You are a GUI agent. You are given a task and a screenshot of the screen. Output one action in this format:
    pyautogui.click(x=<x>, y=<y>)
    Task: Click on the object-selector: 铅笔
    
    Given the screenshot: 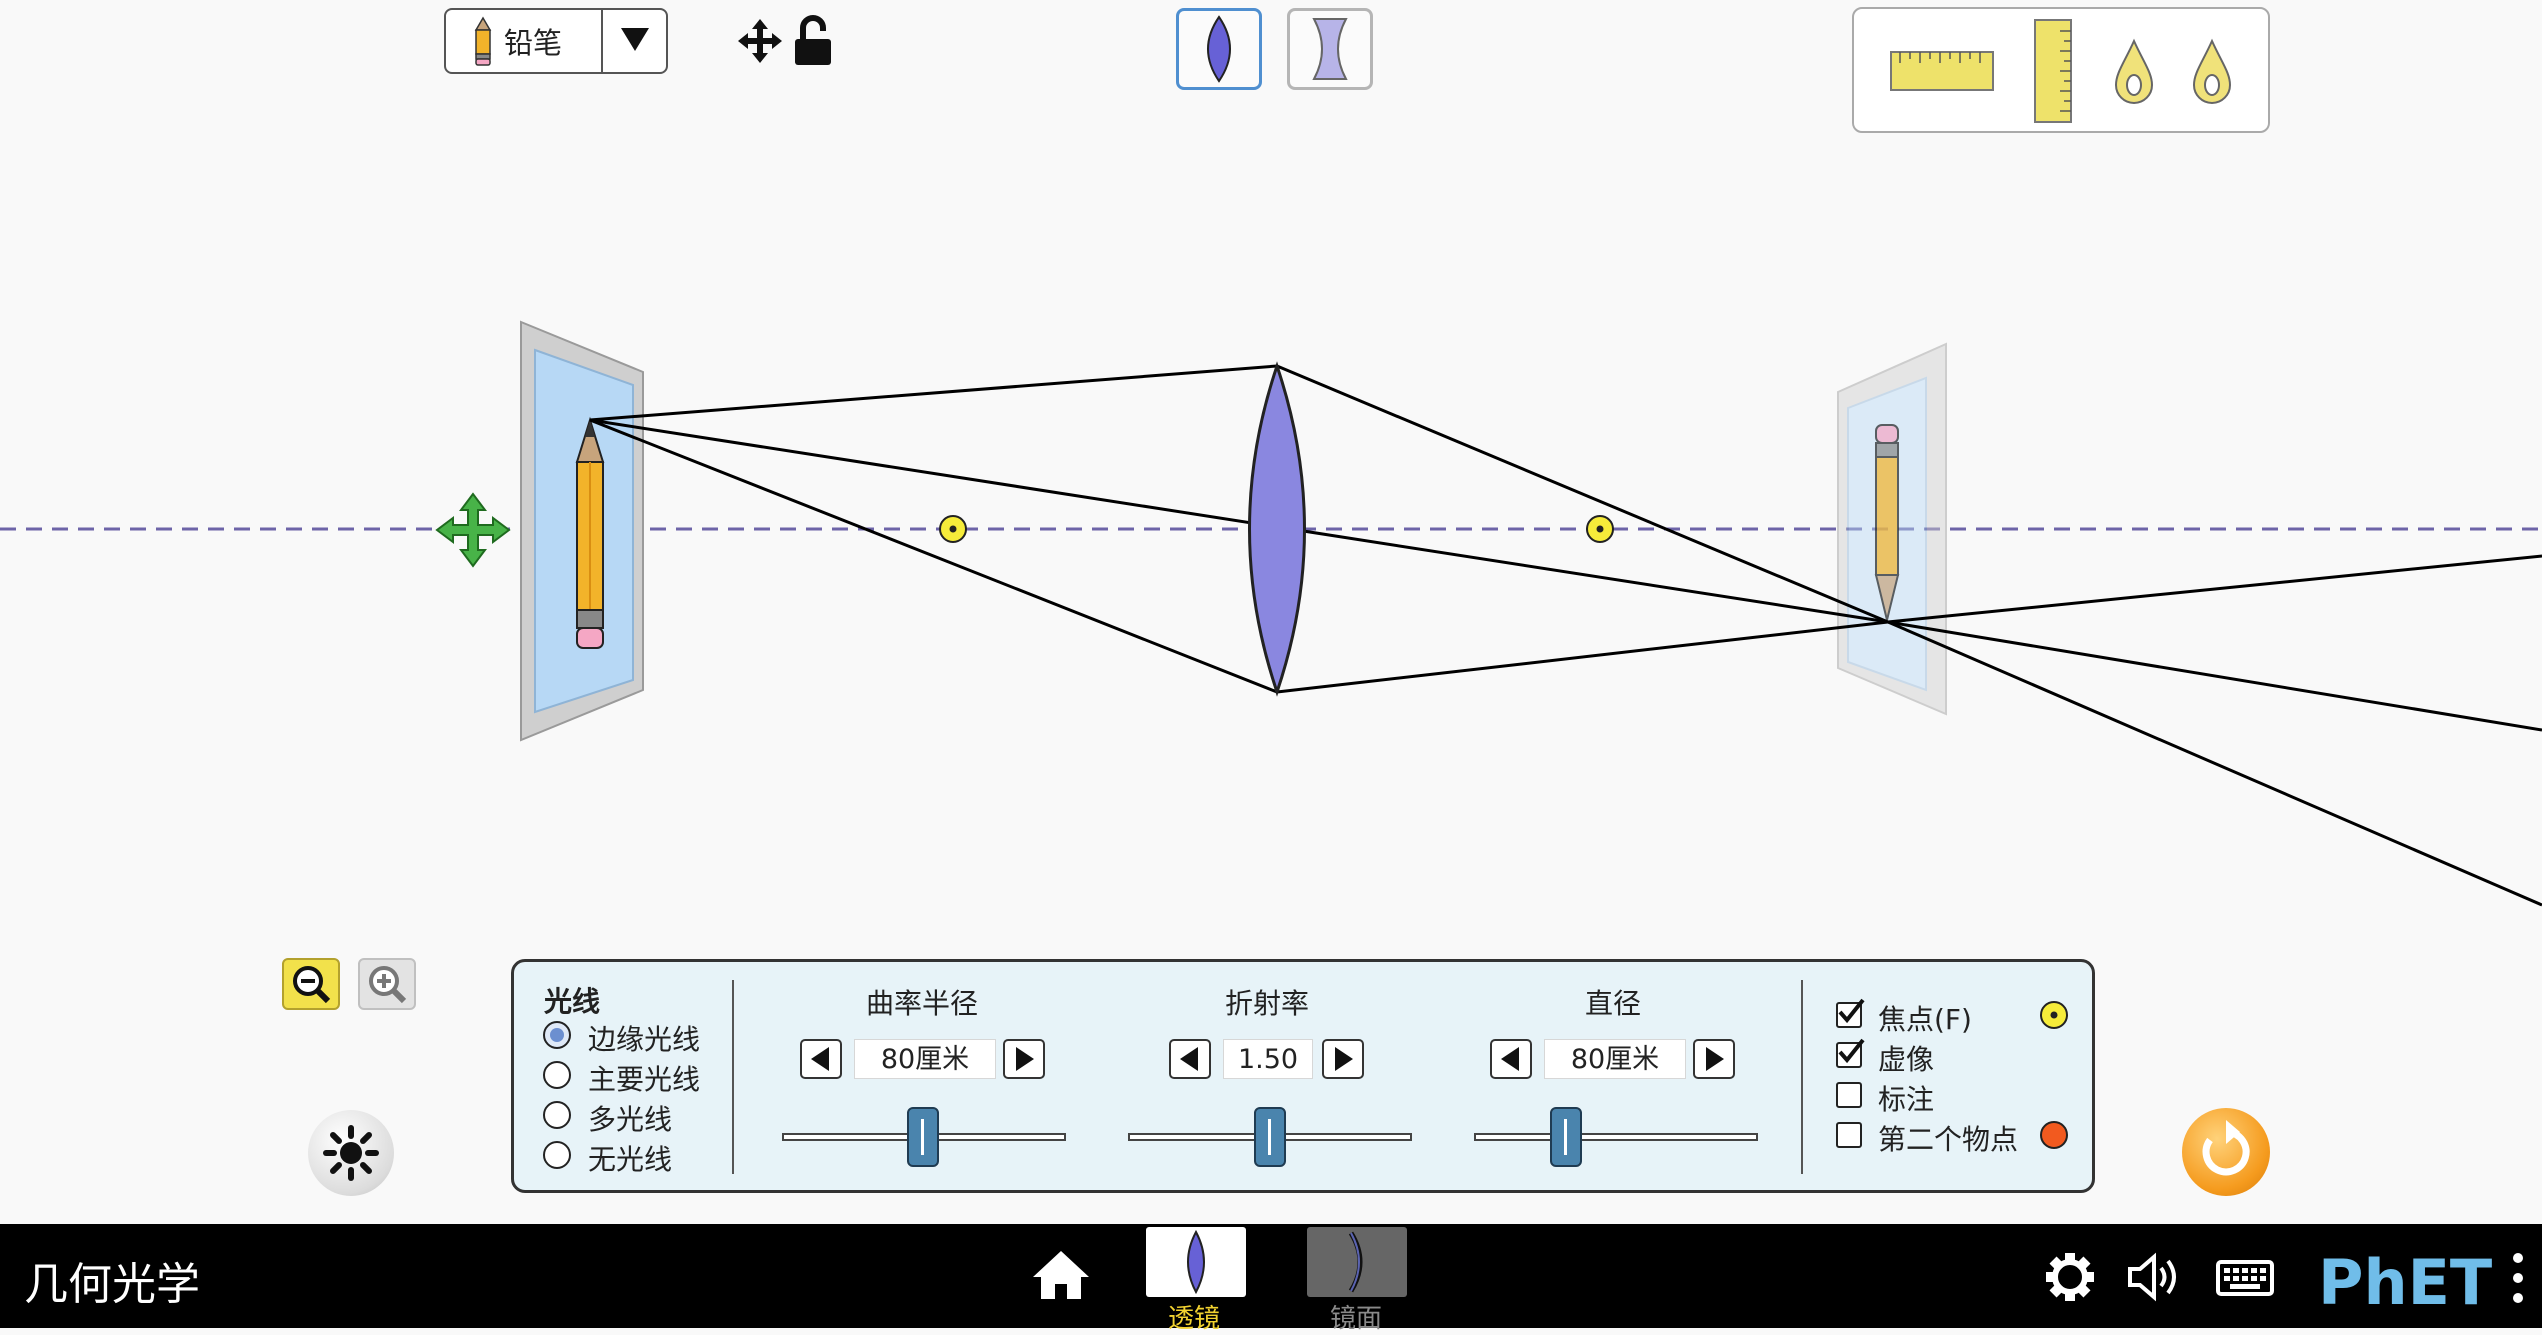 What is the action you would take?
    pyautogui.click(x=556, y=41)
    